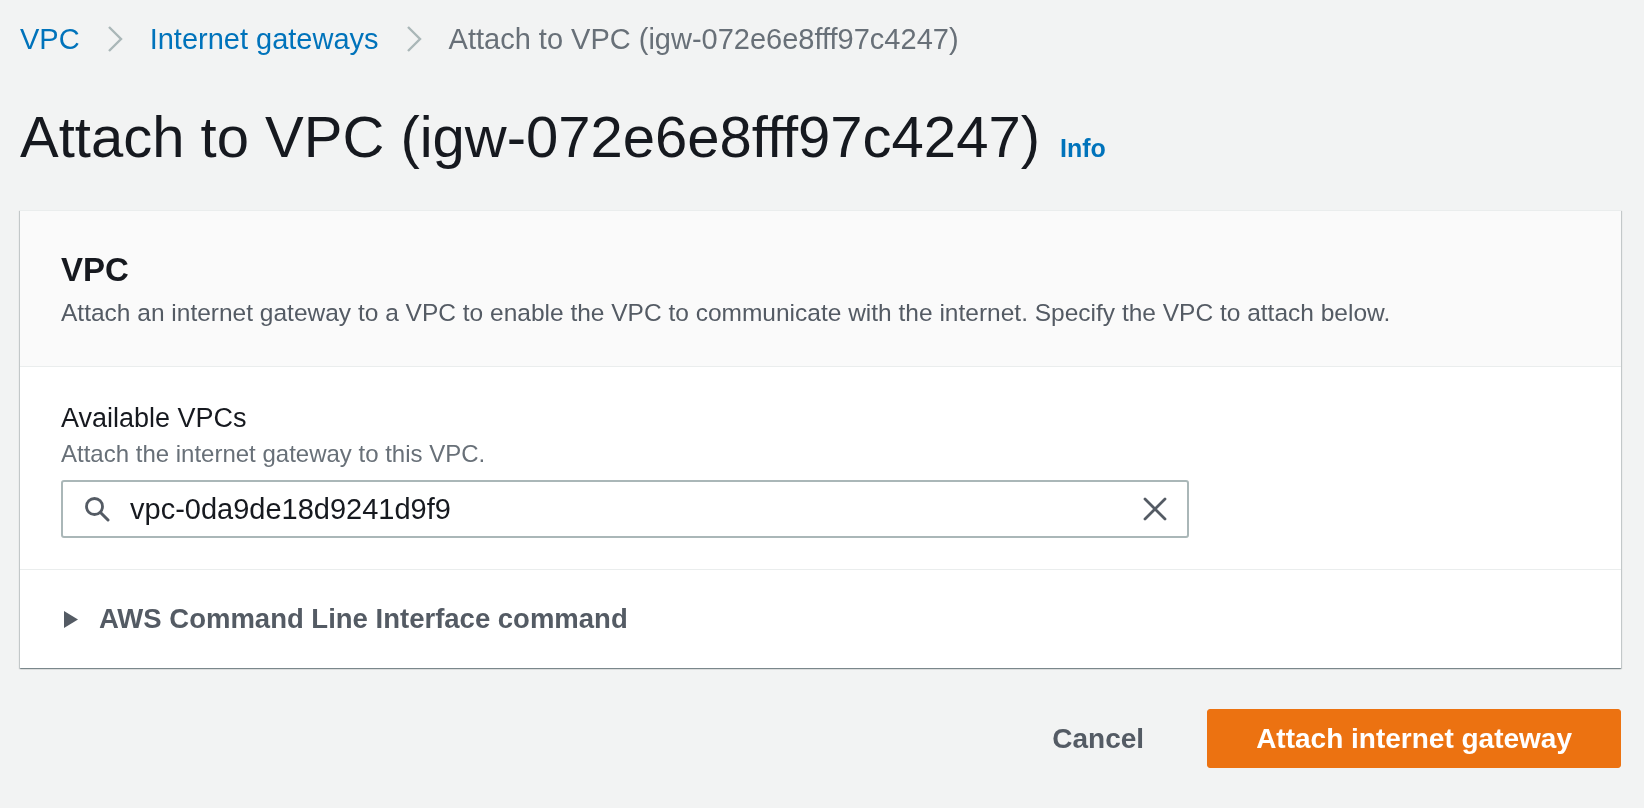 The width and height of the screenshot is (1644, 808). Describe the element at coordinates (1082, 148) in the screenshot. I see `info-link: Info` at that location.